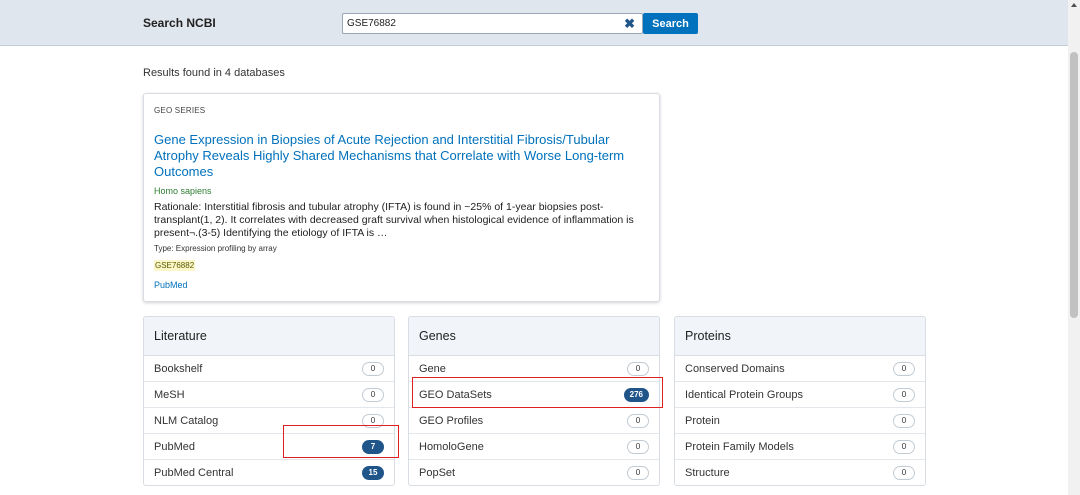 Image resolution: width=1080 pixels, height=495 pixels. I want to click on db-name: Structure, so click(707, 473).